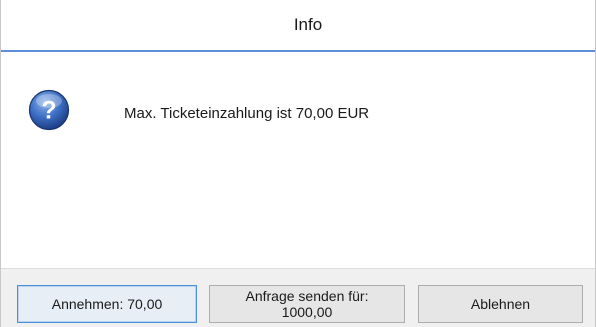 This screenshot has width=596, height=327. I want to click on dialog-title: Info, so click(308, 24).